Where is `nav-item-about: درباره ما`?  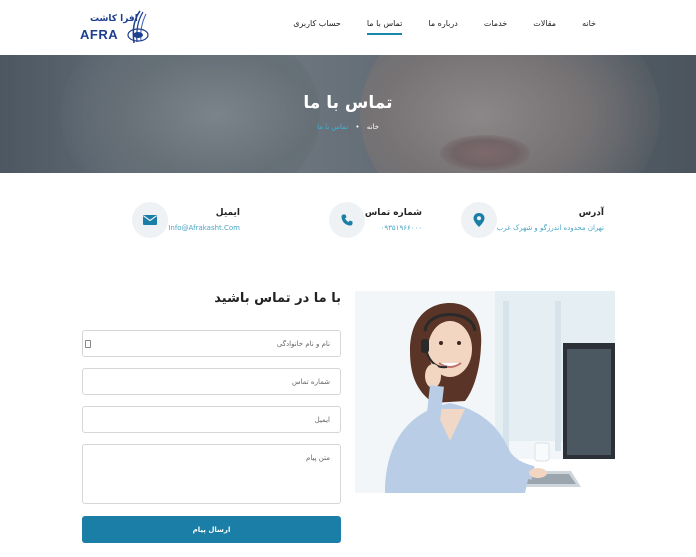
nav-item-about: درباره ما is located at coordinates (442, 27).